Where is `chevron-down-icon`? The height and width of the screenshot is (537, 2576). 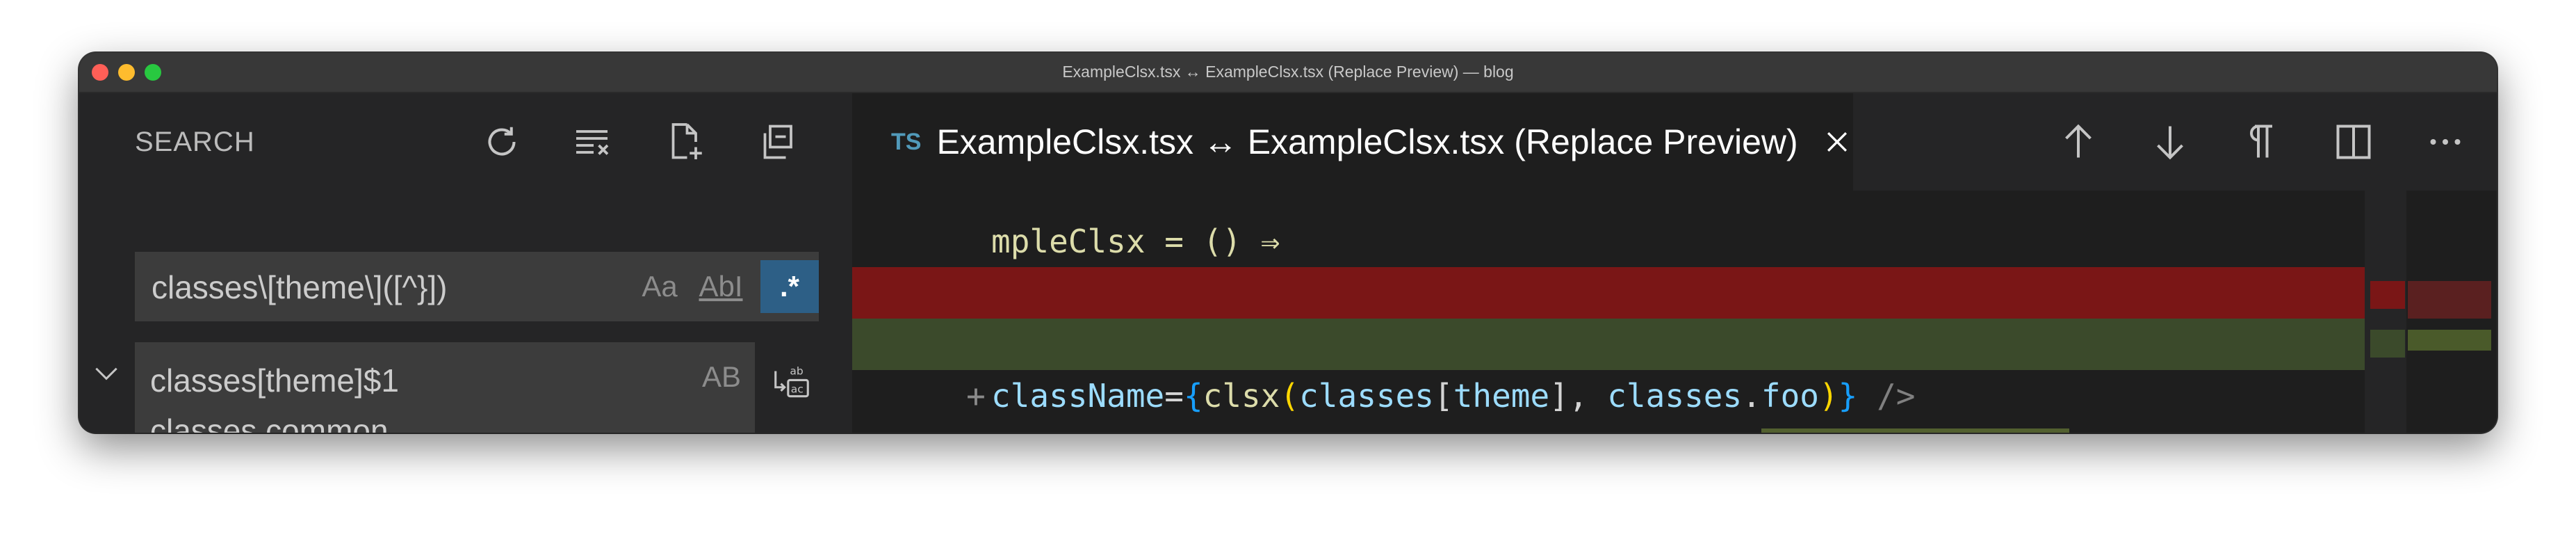 chevron-down-icon is located at coordinates (106, 374).